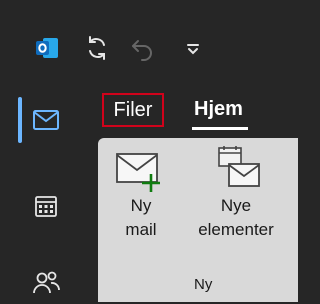  I want to click on outlook-app-icon, so click(47, 48).